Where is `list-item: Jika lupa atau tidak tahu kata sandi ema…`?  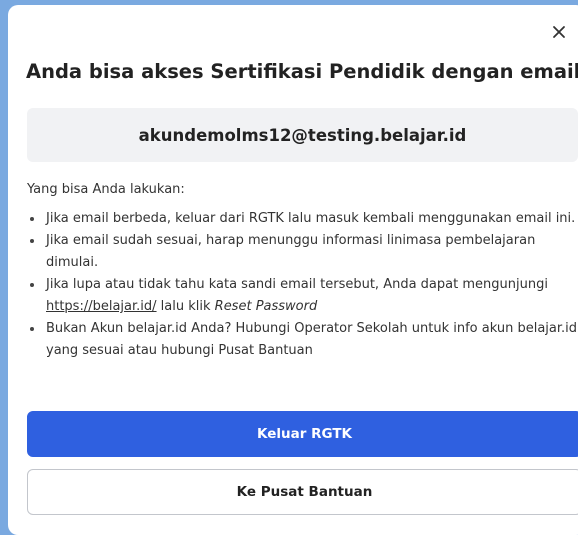 list-item: Jika lupa atau tidak tahu kata sandi ema… is located at coordinates (302, 296).